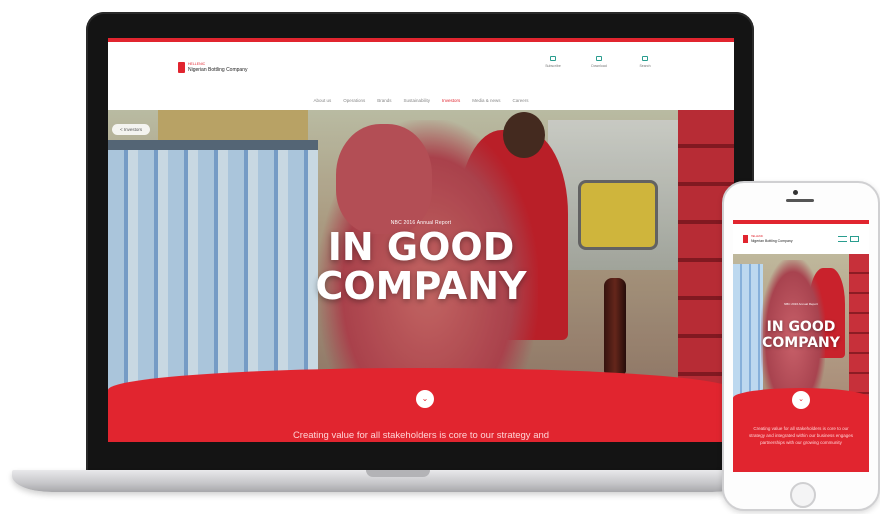 This screenshot has width=880, height=514. What do you see at coordinates (842, 239) in the screenshot?
I see `mobile-menu-icon` at bounding box center [842, 239].